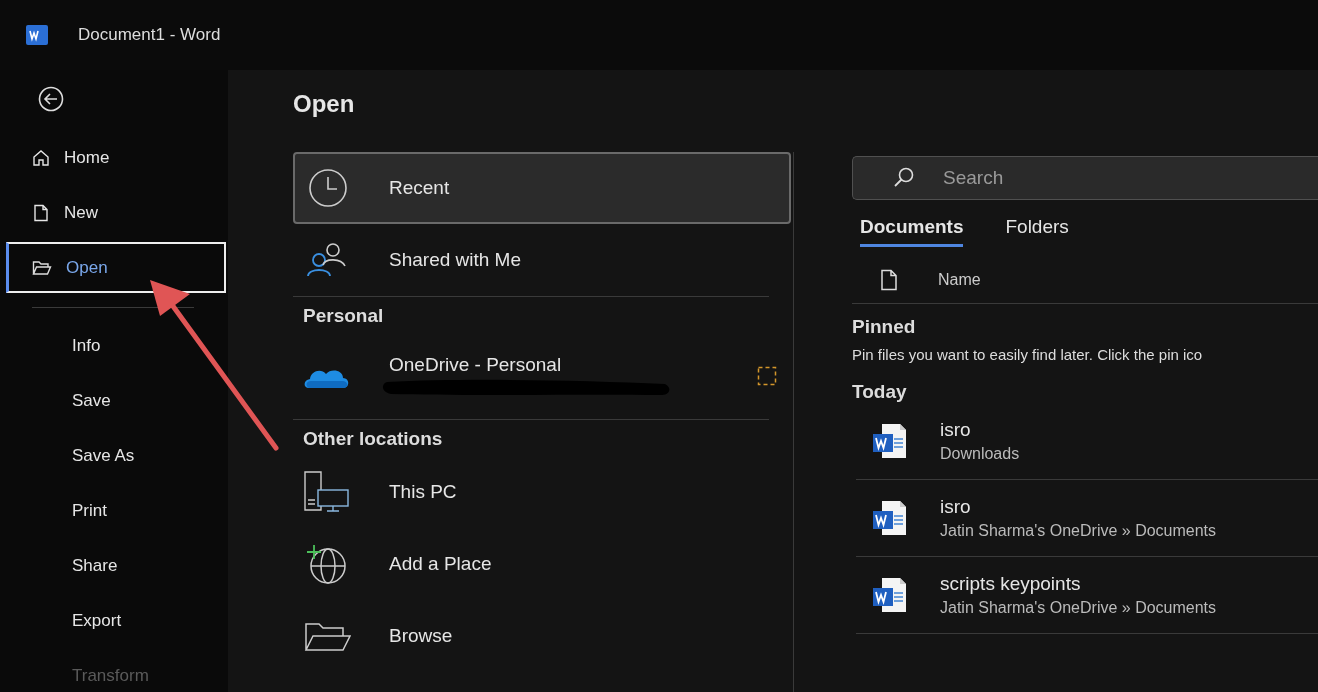 Image resolution: width=1318 pixels, height=692 pixels. What do you see at coordinates (959, 280) in the screenshot?
I see `column-header: Name` at bounding box center [959, 280].